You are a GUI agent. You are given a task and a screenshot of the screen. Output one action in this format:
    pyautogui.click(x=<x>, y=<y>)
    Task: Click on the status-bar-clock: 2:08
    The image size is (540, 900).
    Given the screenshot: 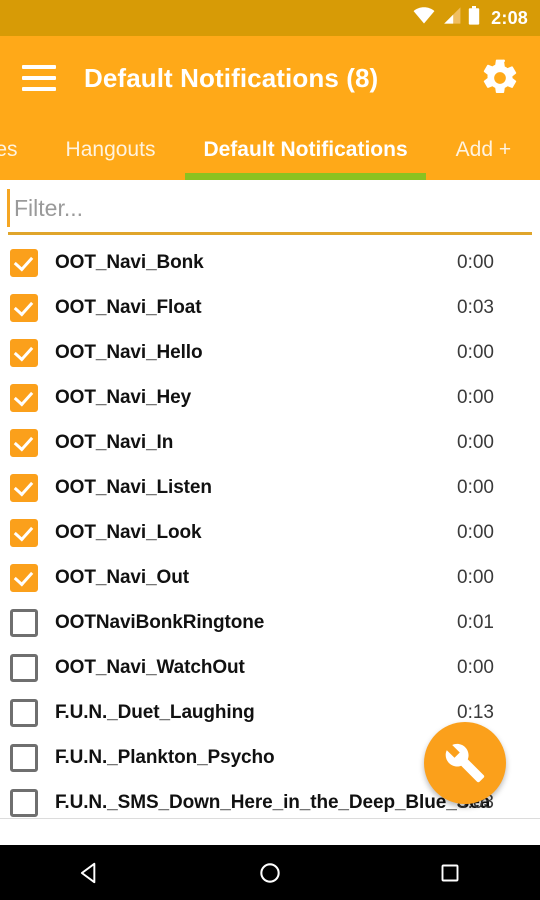 What is the action you would take?
    pyautogui.click(x=509, y=18)
    